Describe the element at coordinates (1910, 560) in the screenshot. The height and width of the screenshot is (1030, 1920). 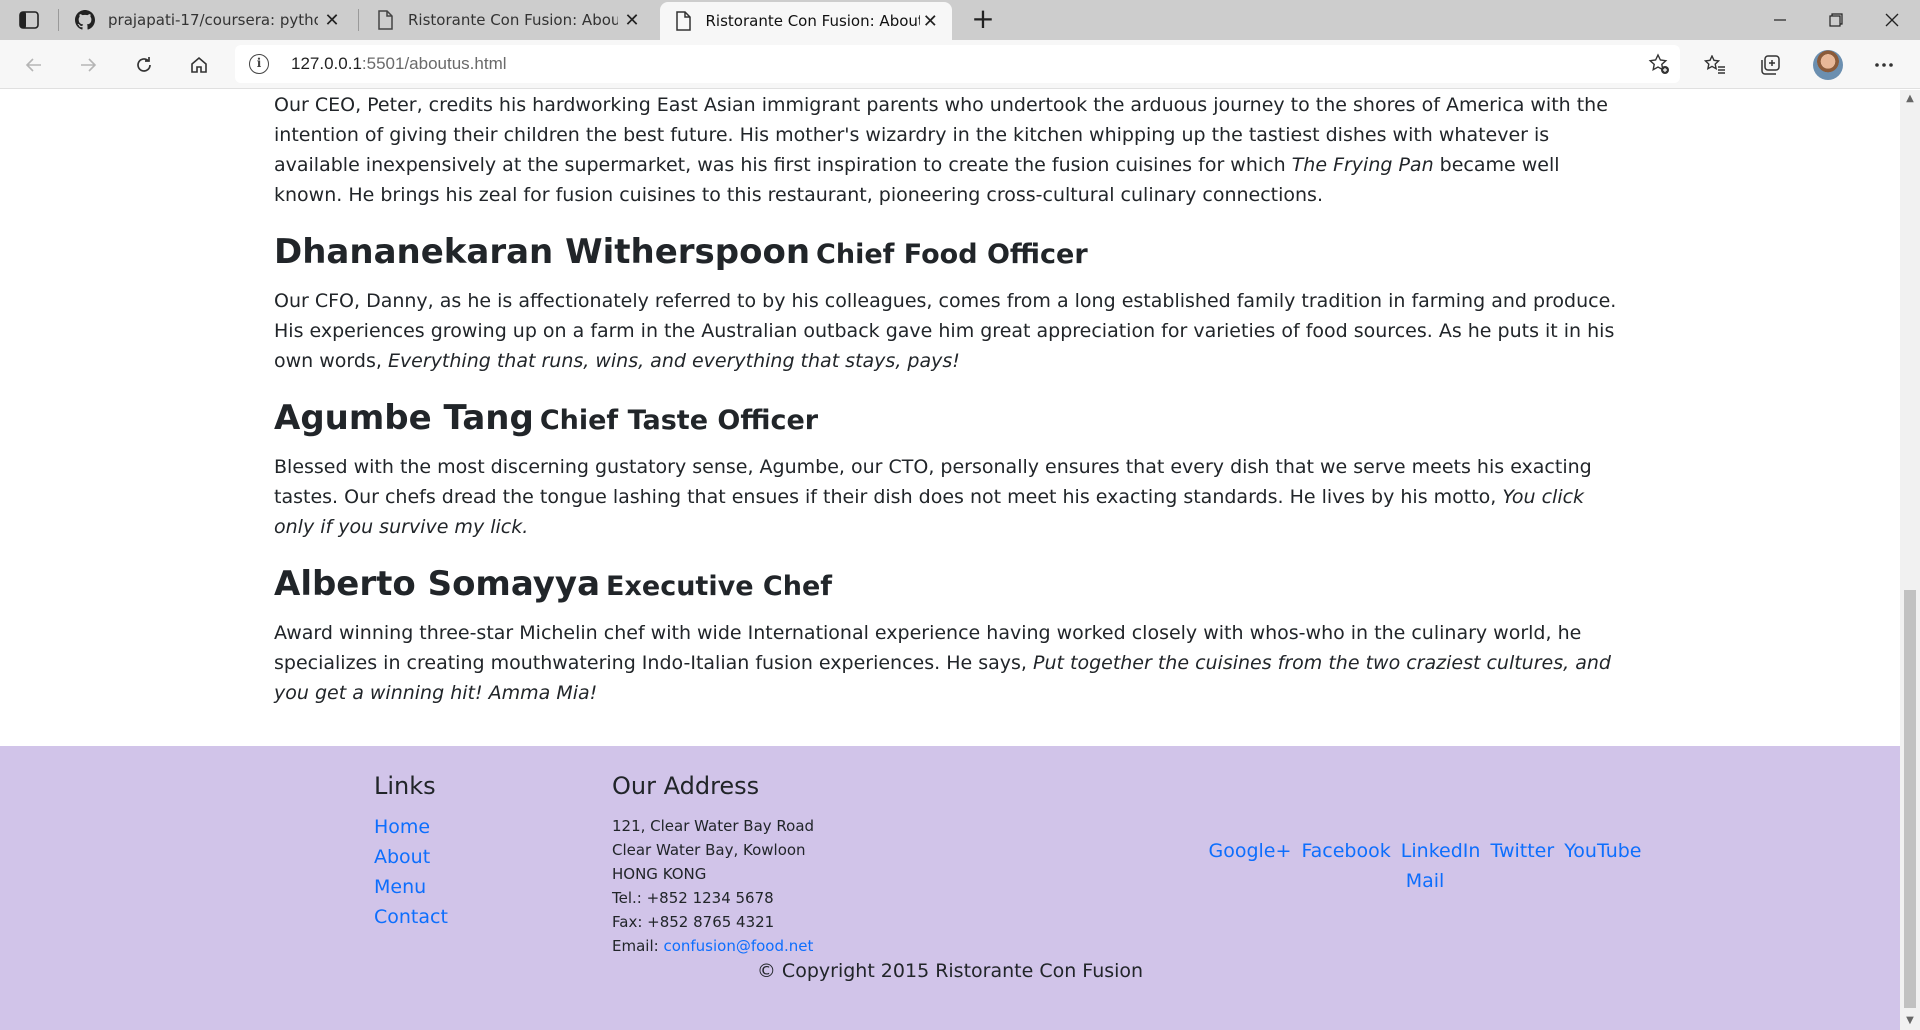
I see `page-scrollbar: ▲ ▼` at that location.